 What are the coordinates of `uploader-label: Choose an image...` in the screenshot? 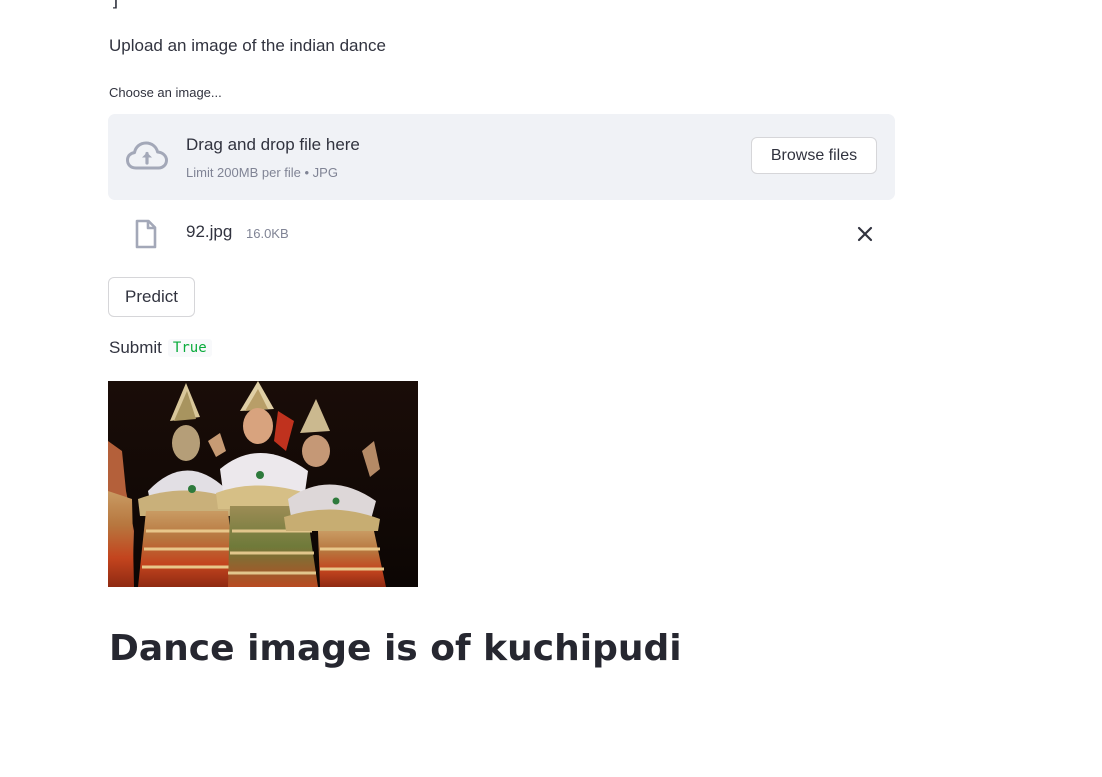 It's located at (165, 92).